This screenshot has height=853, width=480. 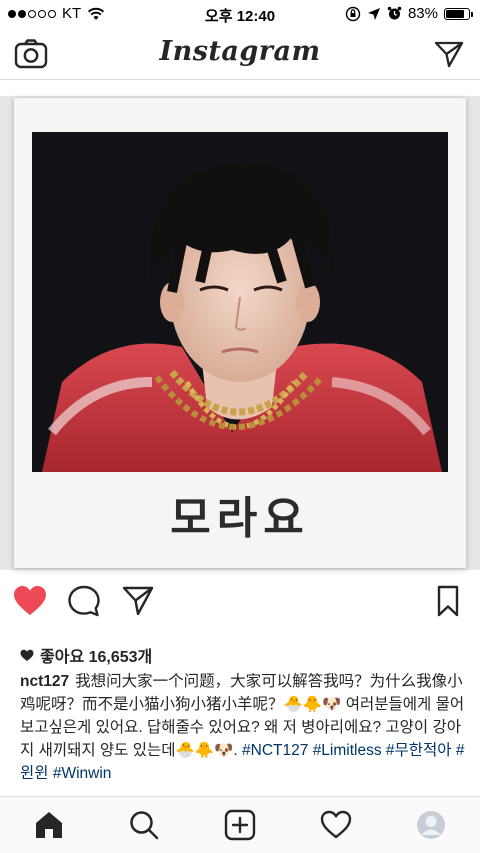 What do you see at coordinates (84, 601) in the screenshot?
I see `comment-icon` at bounding box center [84, 601].